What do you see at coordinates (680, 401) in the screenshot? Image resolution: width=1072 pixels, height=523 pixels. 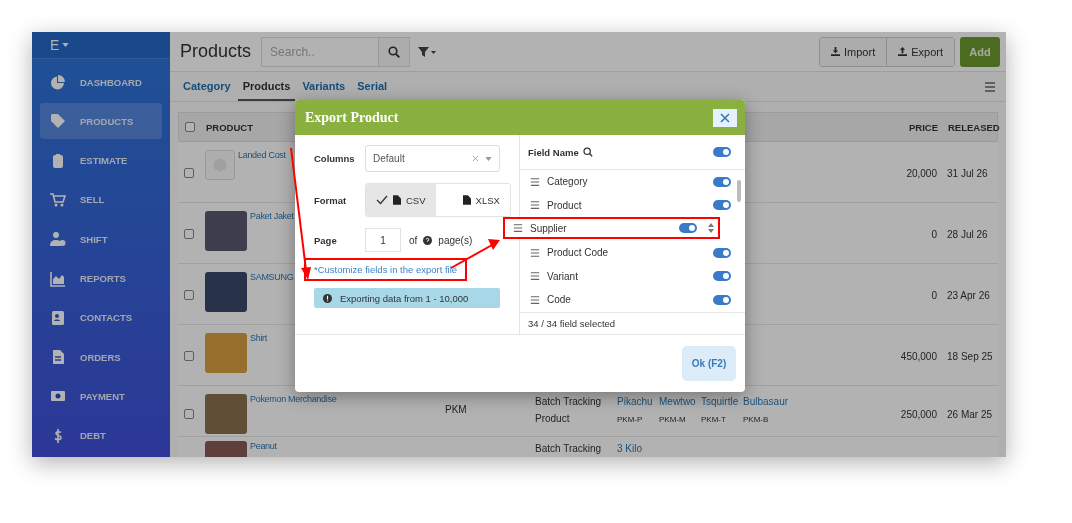 I see `variant-link: Mewtwo` at bounding box center [680, 401].